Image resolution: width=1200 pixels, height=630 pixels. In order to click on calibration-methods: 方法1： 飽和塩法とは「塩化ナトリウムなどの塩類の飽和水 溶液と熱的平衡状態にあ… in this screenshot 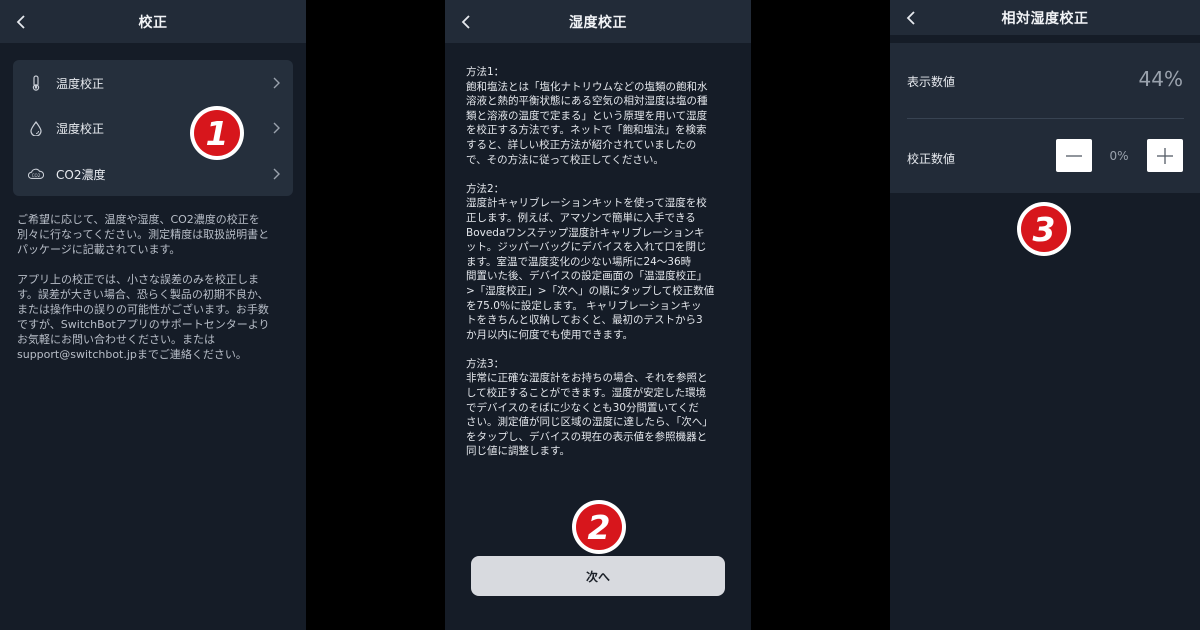, I will do `click(600, 269)`.